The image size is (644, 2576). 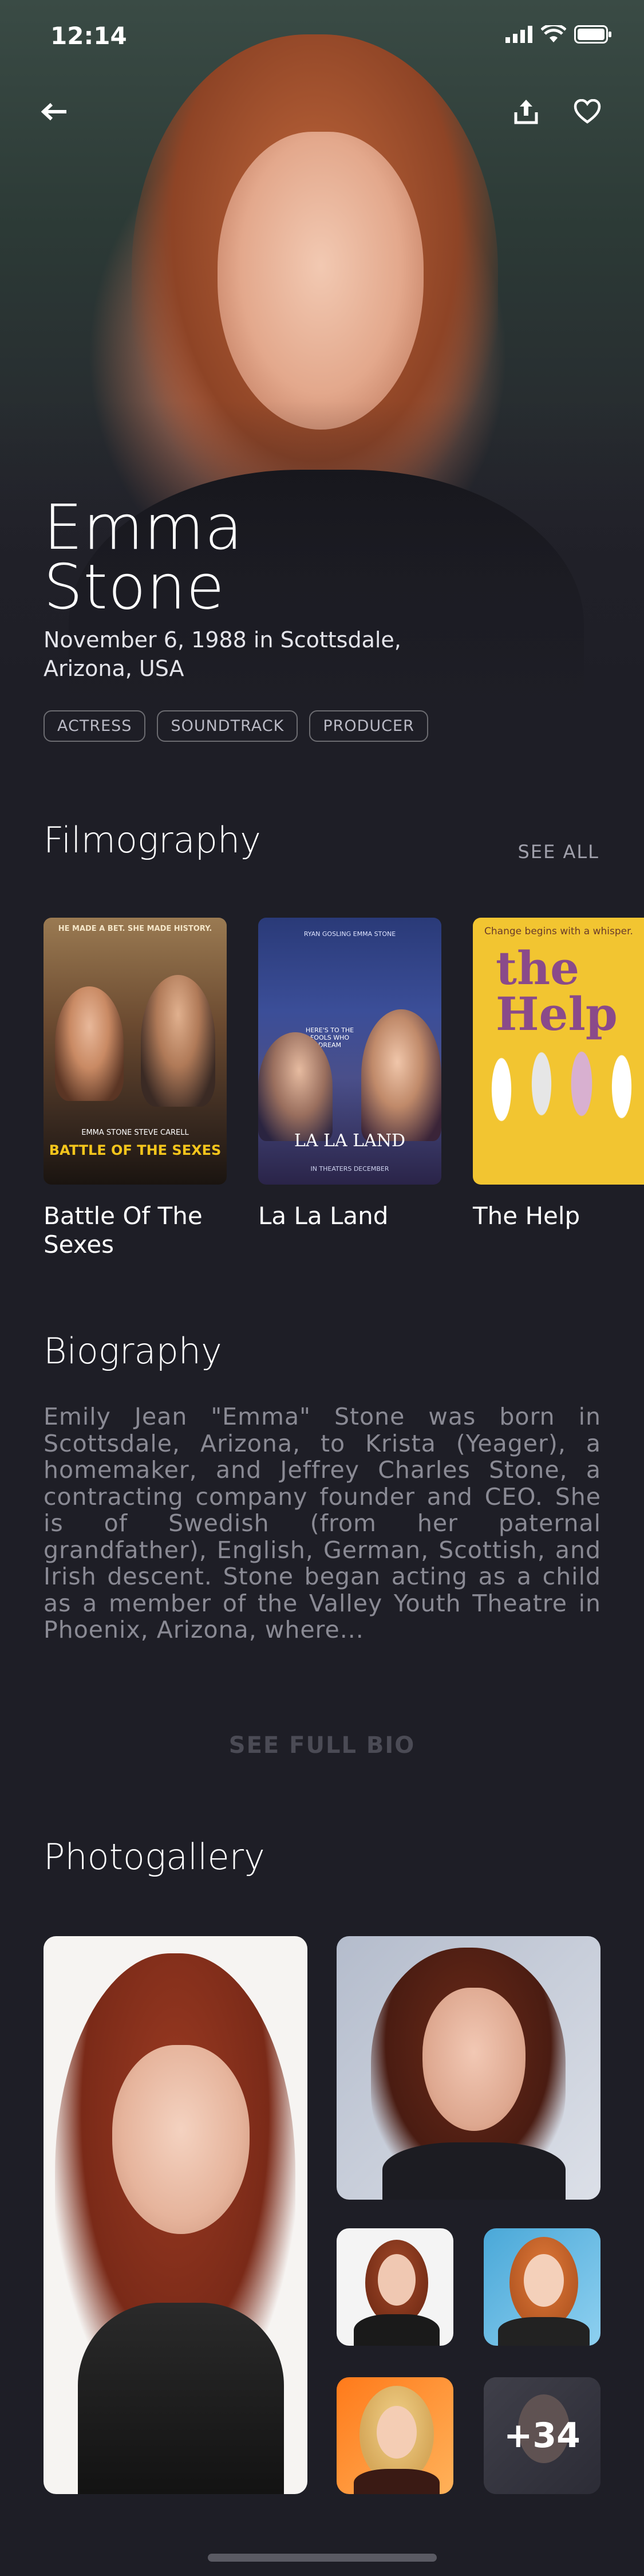 I want to click on biography-title: Biography, so click(x=133, y=1351).